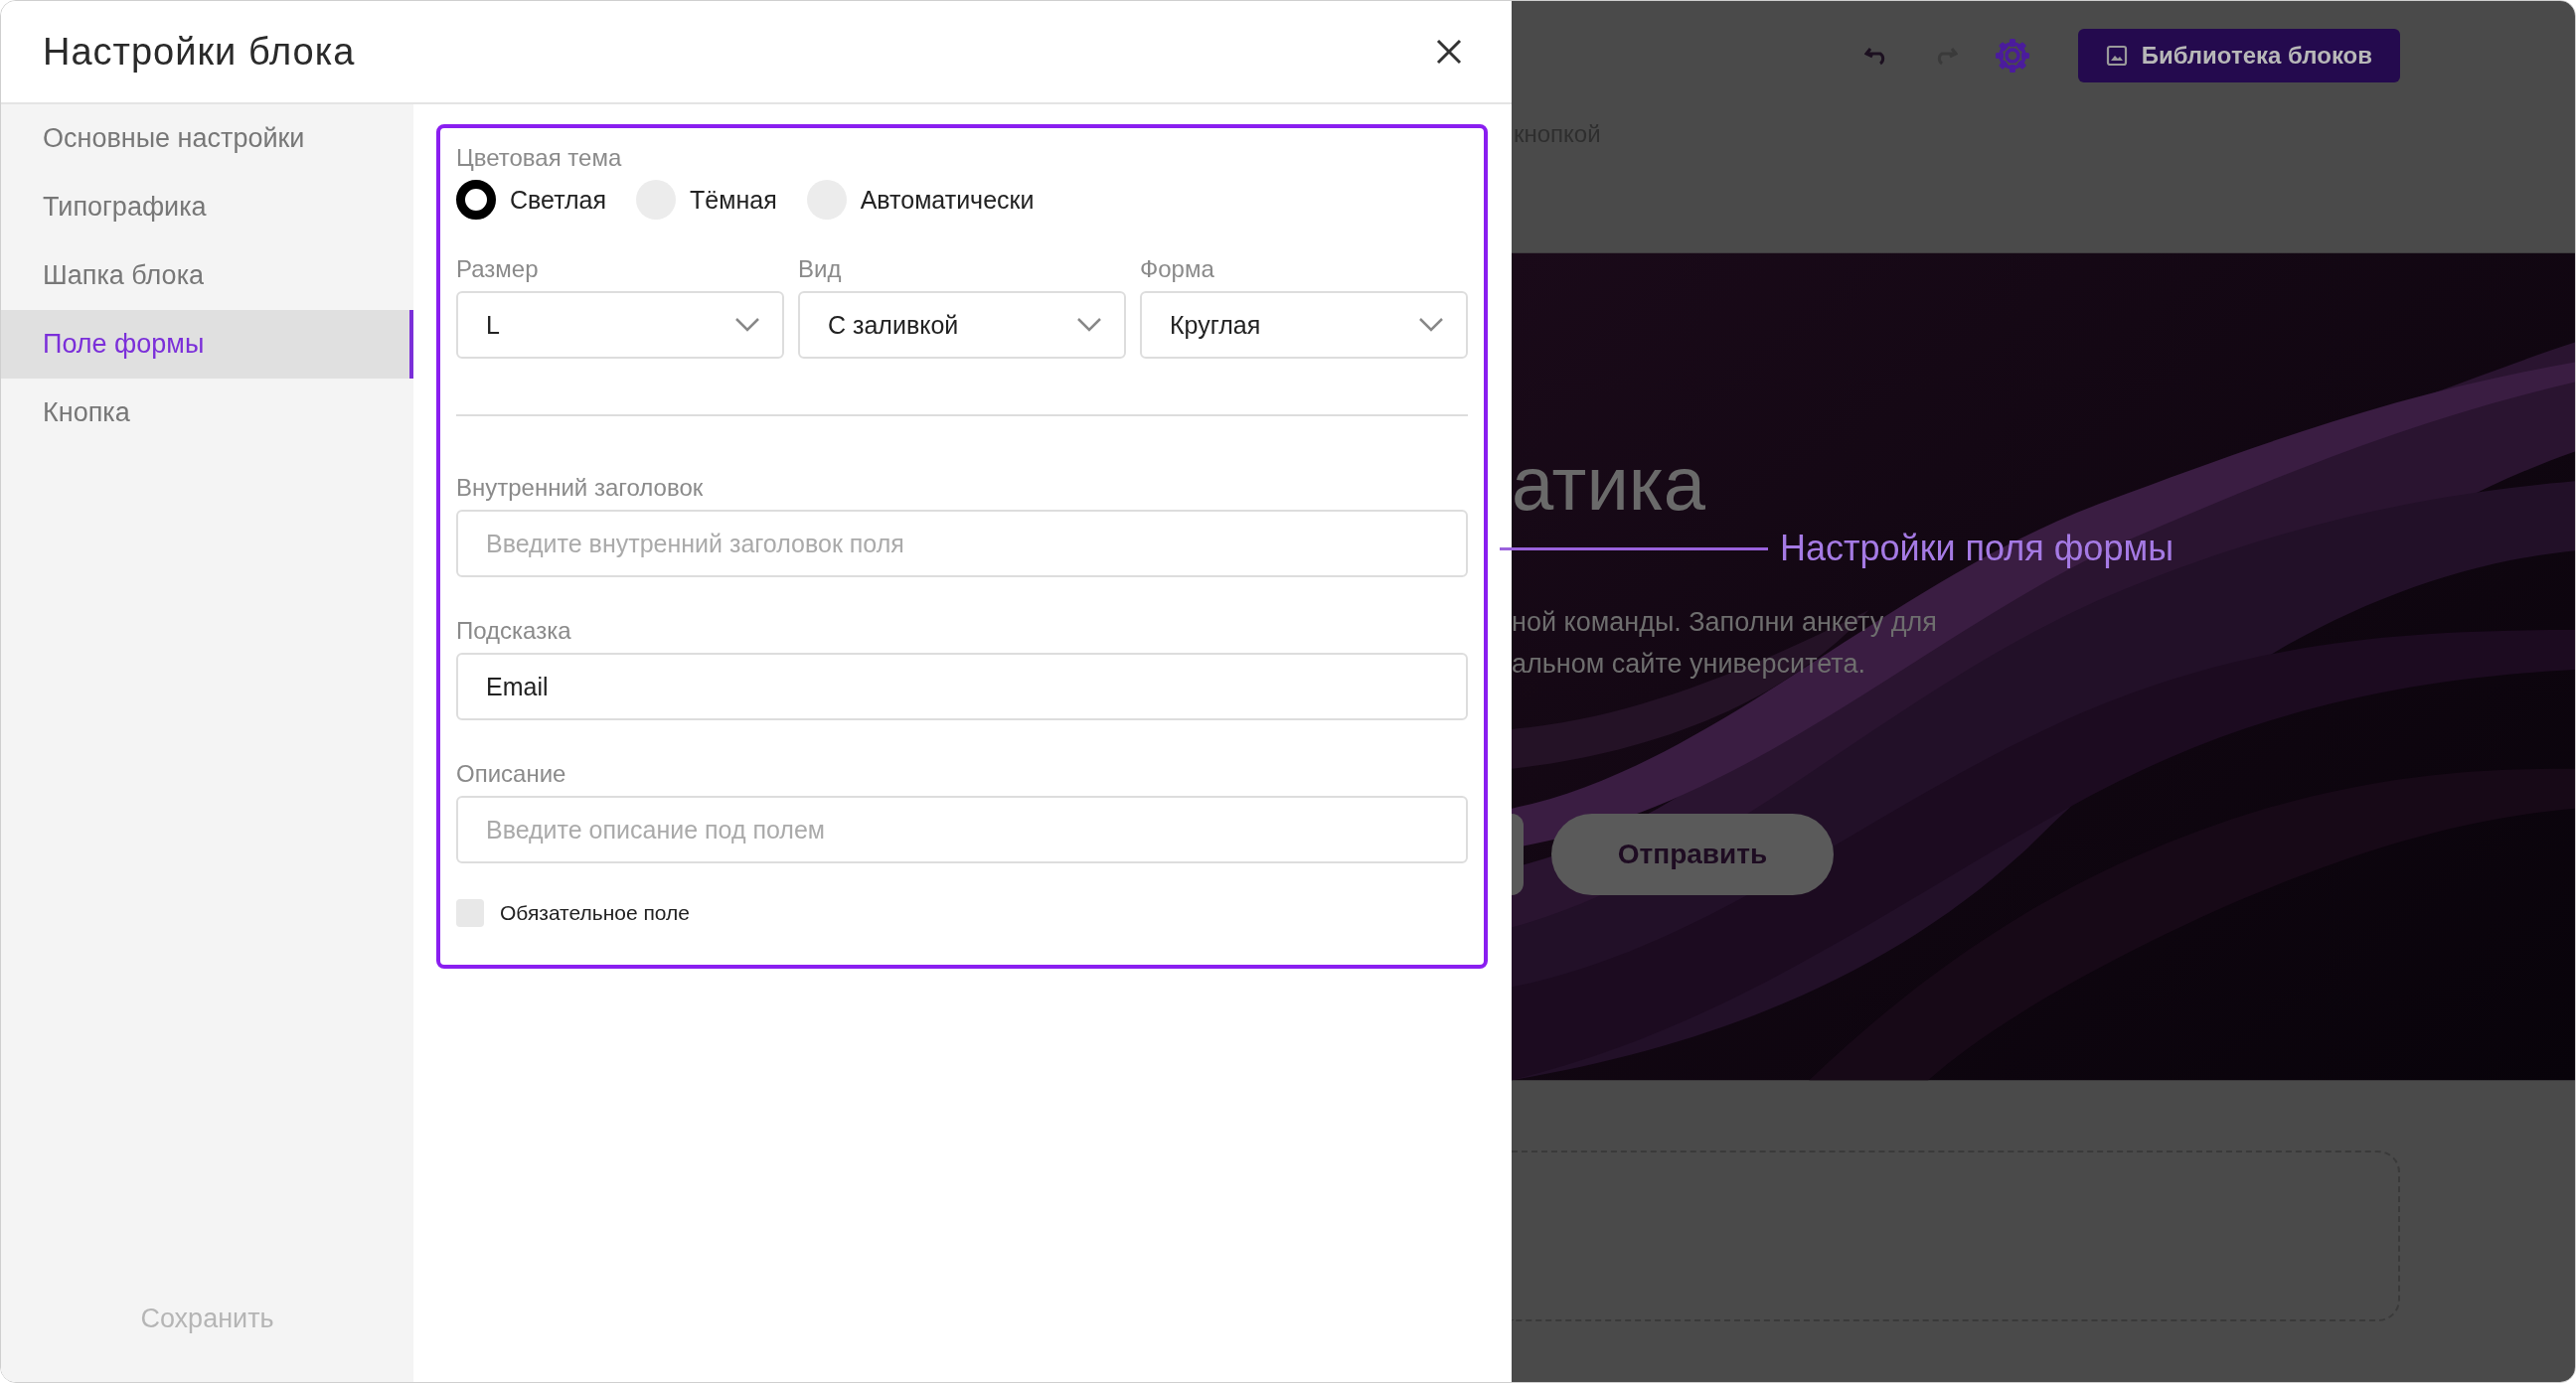  Describe the element at coordinates (498, 269) in the screenshot. I see `field-label: Размер` at that location.